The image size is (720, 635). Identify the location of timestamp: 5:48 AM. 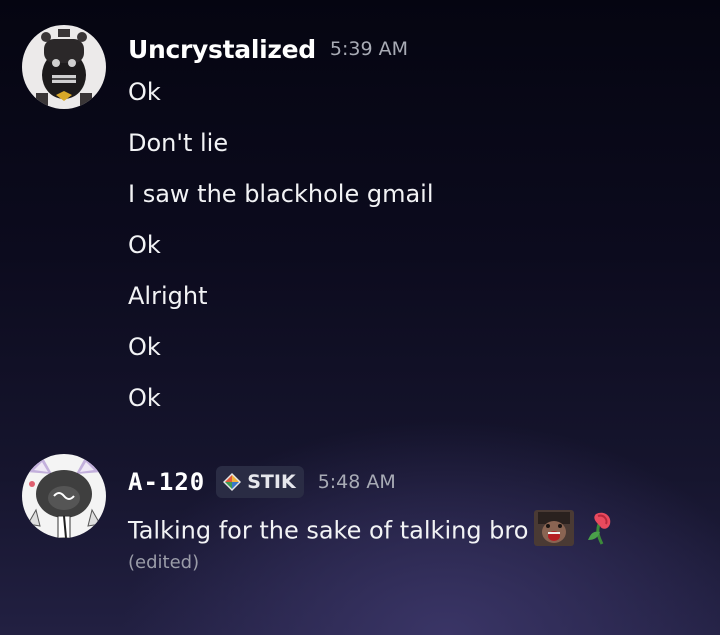
(357, 482).